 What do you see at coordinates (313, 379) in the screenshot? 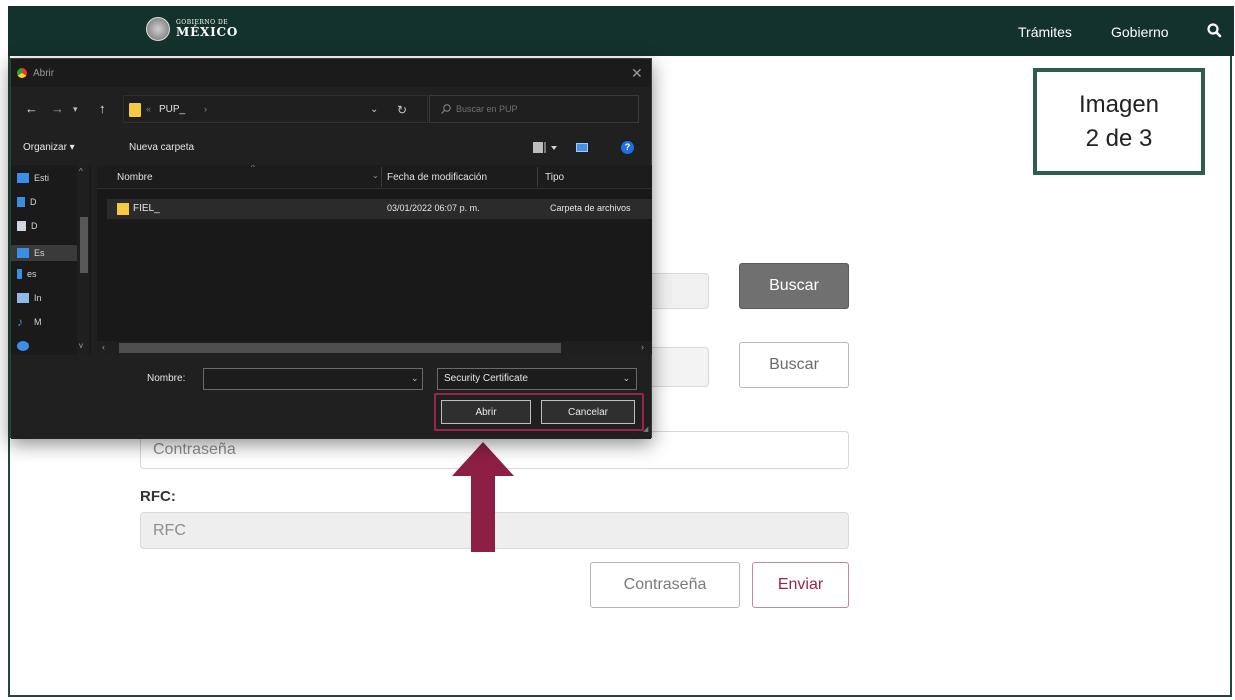
I see `filename-input` at bounding box center [313, 379].